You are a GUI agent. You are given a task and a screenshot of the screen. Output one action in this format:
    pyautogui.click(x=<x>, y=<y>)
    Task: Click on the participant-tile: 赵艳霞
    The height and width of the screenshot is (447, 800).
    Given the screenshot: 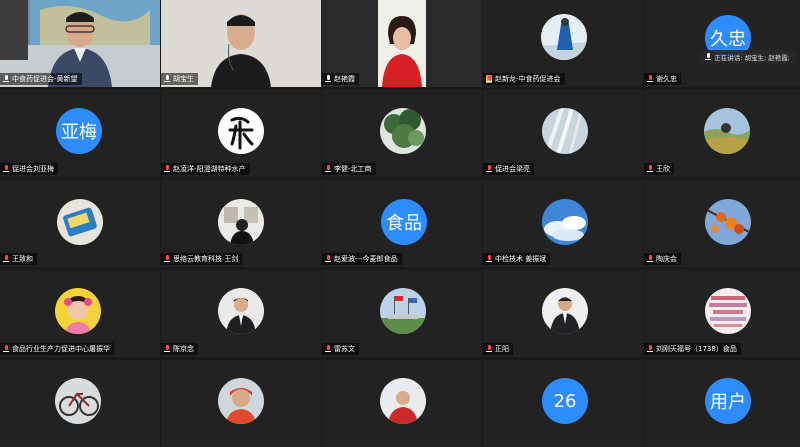 What is the action you would take?
    pyautogui.click(x=402, y=43)
    